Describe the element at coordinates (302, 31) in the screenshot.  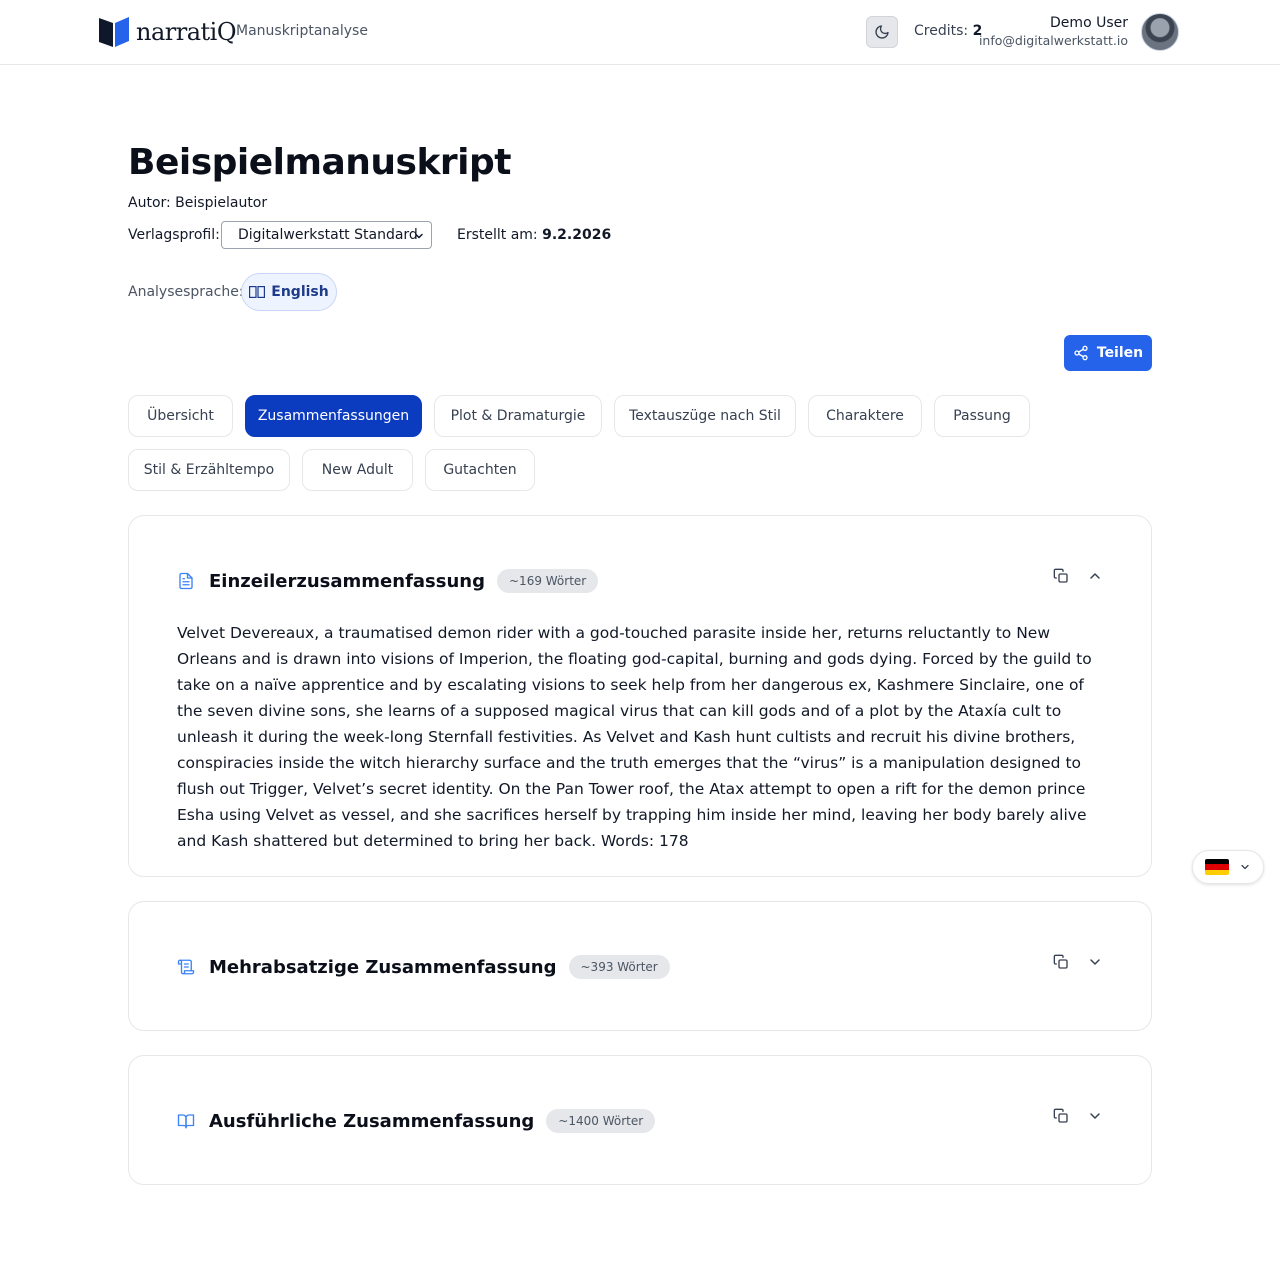
I see `app-subtitle: Manuskriptanalyse` at that location.